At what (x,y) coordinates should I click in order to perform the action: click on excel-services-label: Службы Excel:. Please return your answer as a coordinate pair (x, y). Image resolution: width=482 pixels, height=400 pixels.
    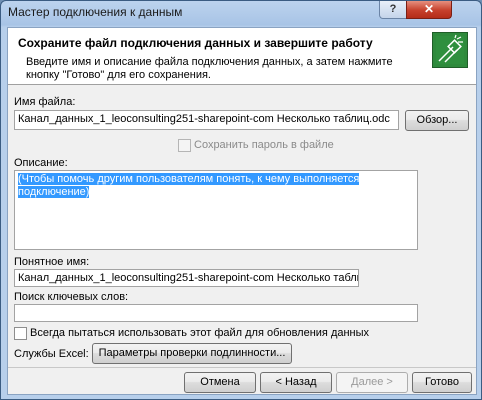
    Looking at the image, I should click on (51, 354).